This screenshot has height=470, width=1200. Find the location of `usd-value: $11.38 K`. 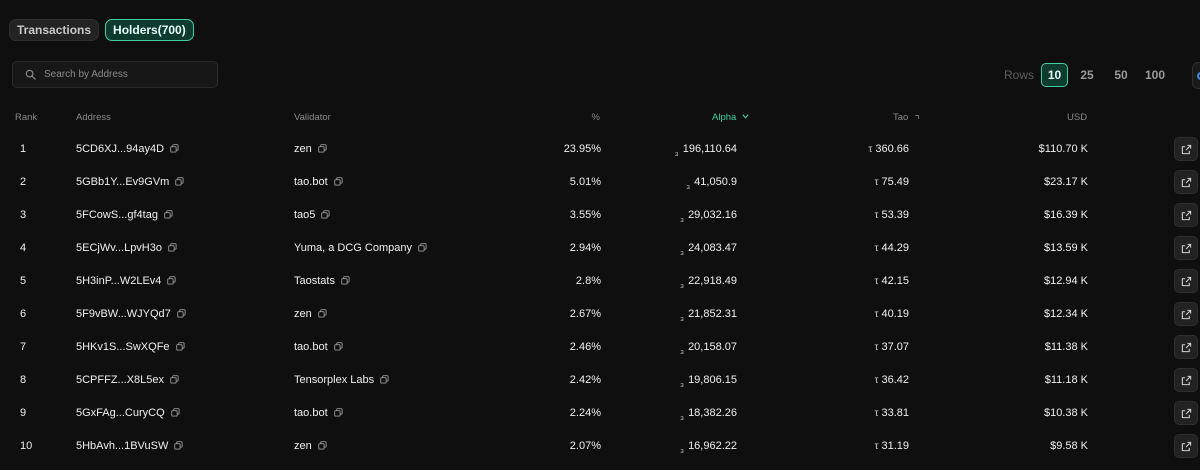

usd-value: $11.38 K is located at coordinates (1066, 347).